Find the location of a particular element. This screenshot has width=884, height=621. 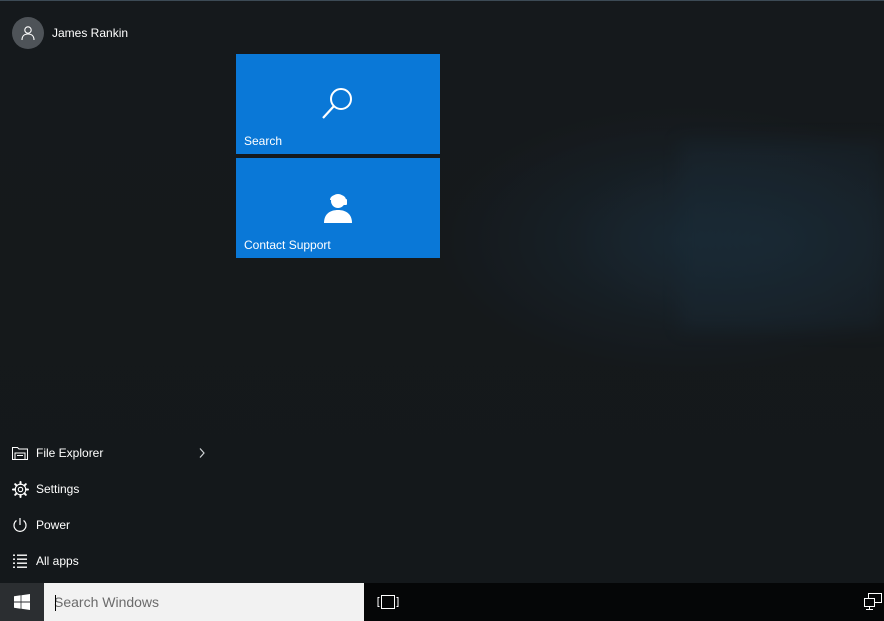

start-menu-top-border is located at coordinates (442, 0).